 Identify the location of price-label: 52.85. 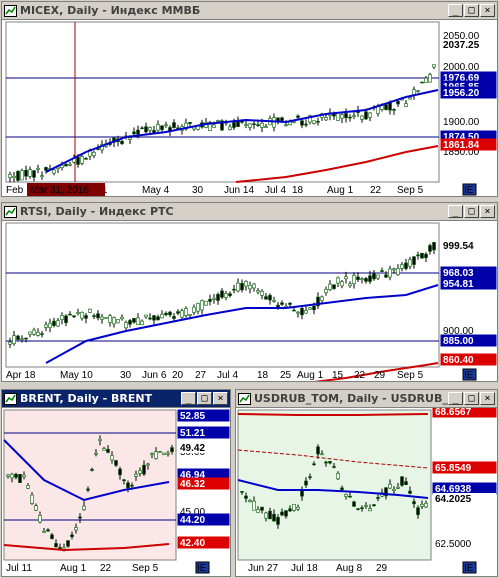
(192, 416).